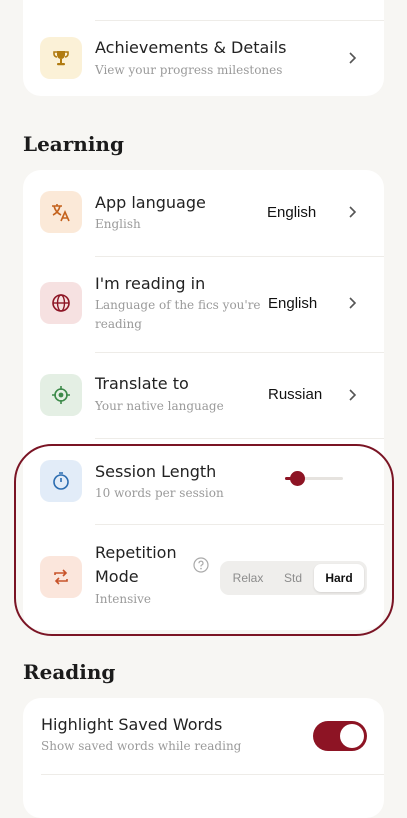 Image resolution: width=407 pixels, height=818 pixels. I want to click on target-icon, so click(61, 395).